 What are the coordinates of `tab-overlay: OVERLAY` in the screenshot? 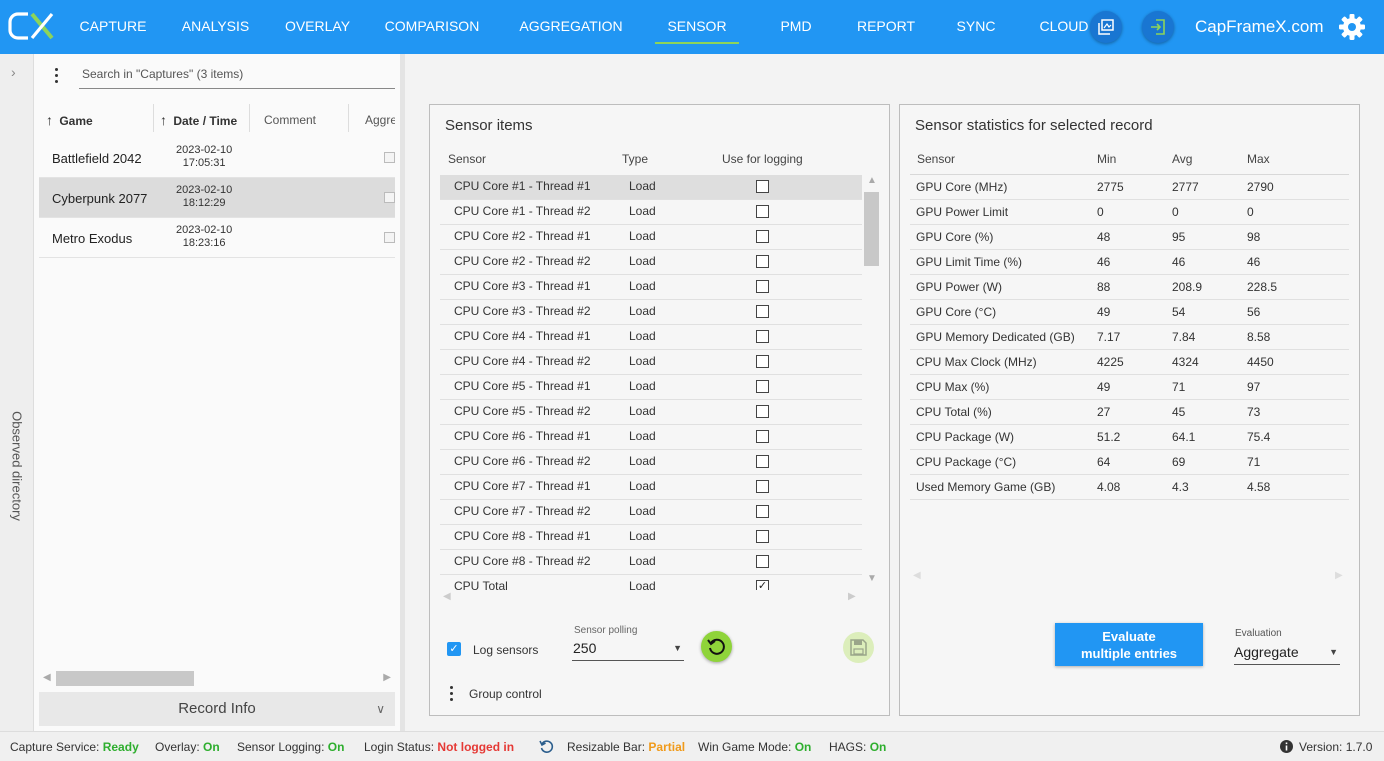 It's located at (317, 27).